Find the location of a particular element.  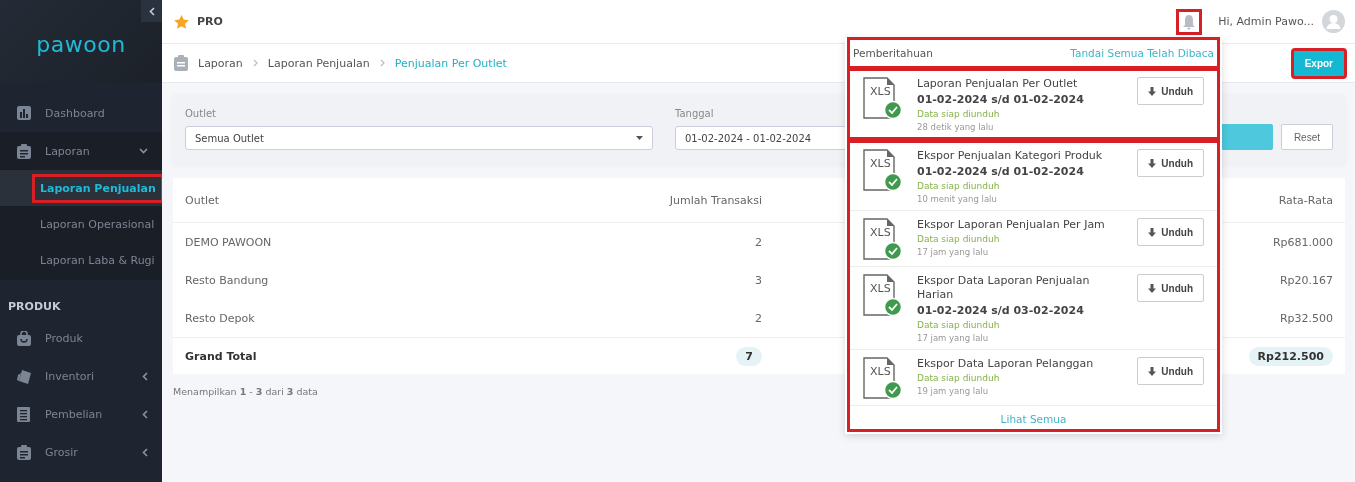

notification-title: Ekspor Data Laporan Penjualan Harian is located at coordinates (1004, 288).